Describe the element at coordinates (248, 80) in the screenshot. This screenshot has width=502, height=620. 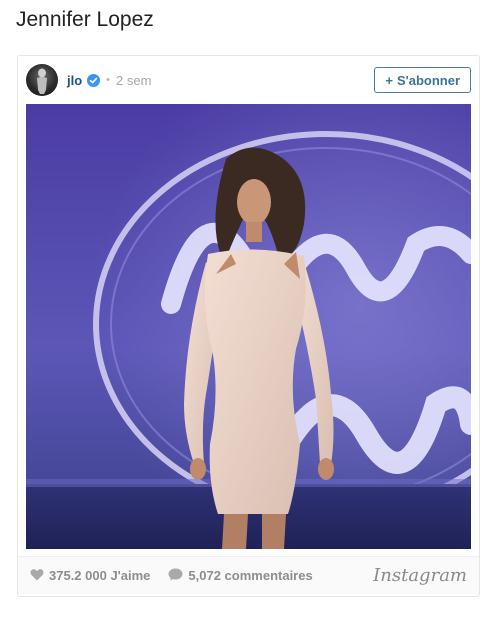
I see `post-header: jlo • 2 sem + S'abonner` at that location.